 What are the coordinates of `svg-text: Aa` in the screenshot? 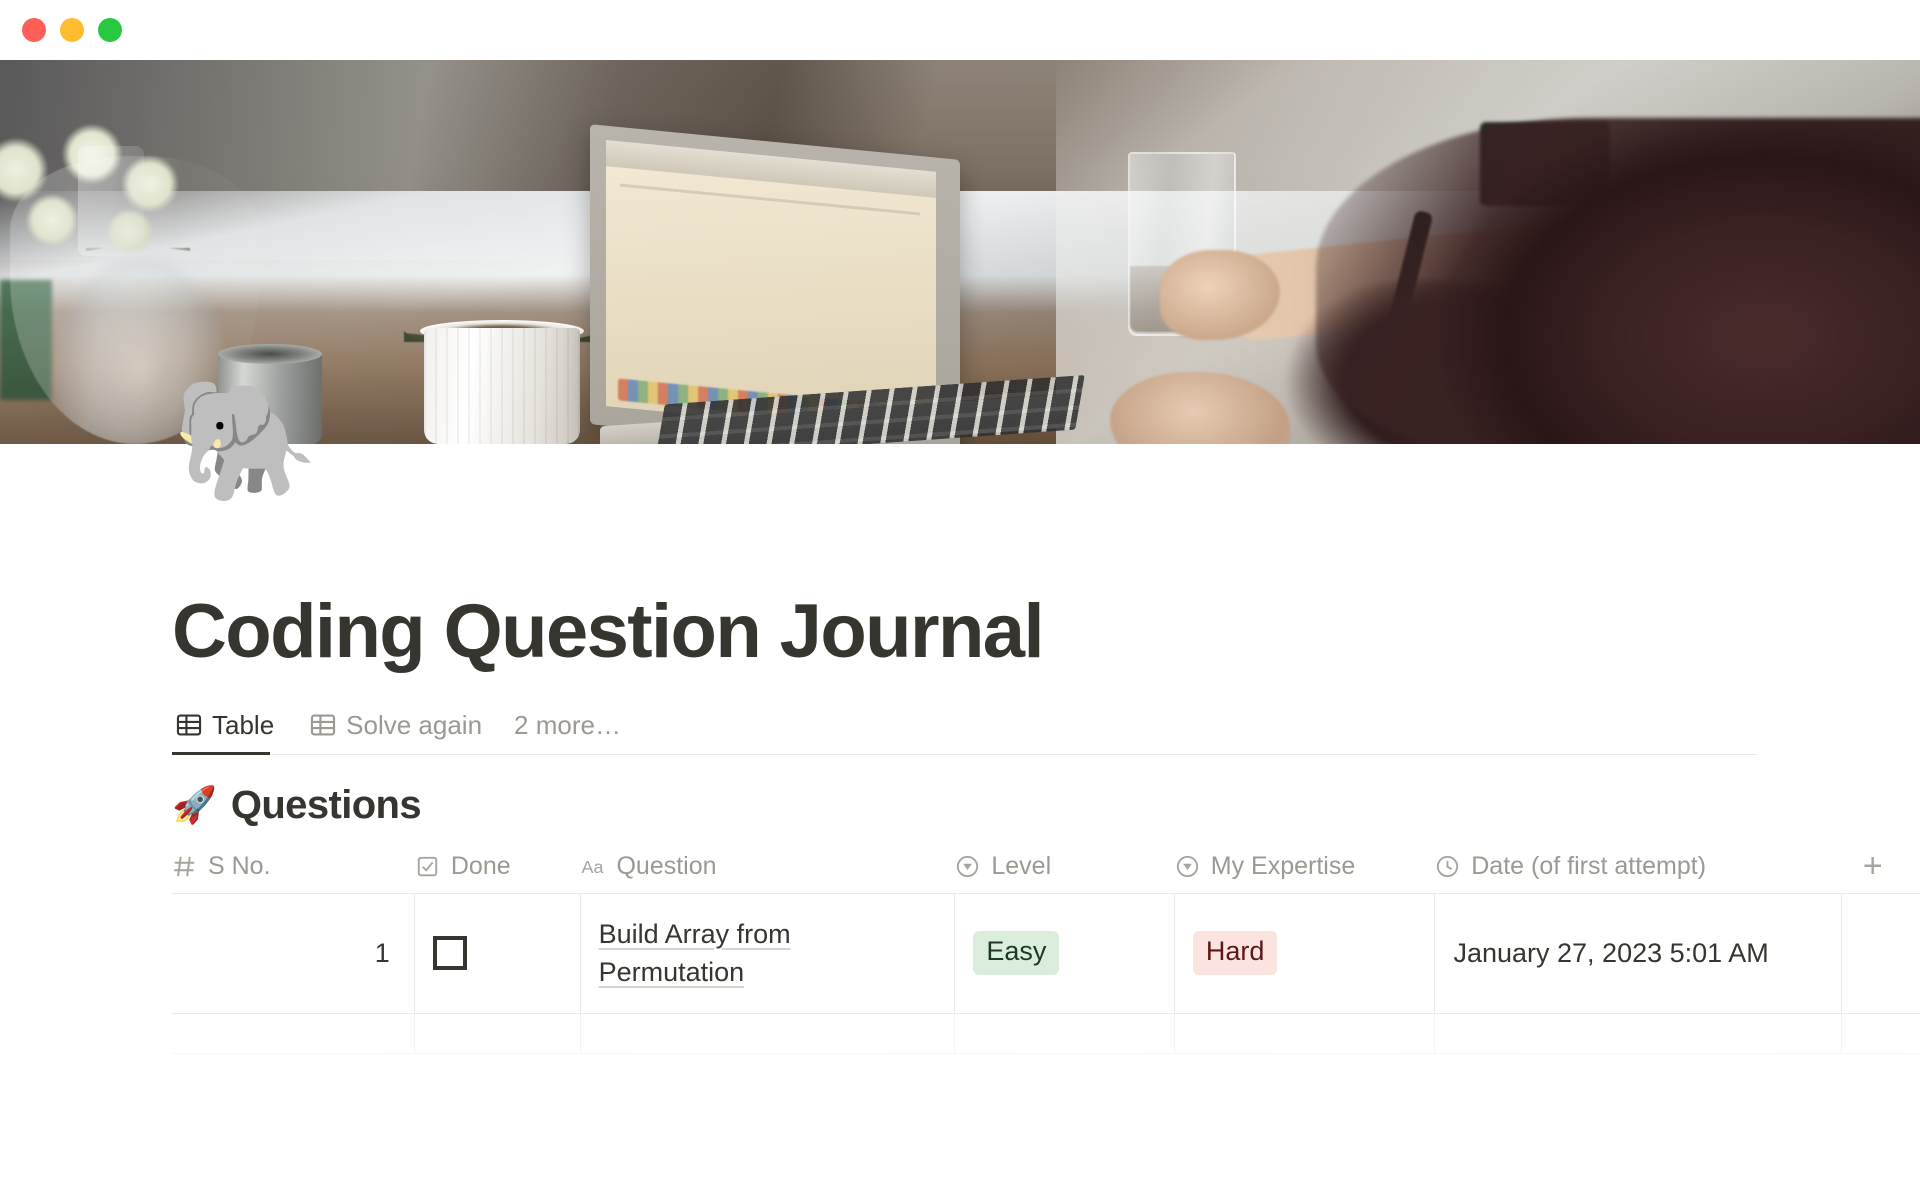 It's located at (593, 867).